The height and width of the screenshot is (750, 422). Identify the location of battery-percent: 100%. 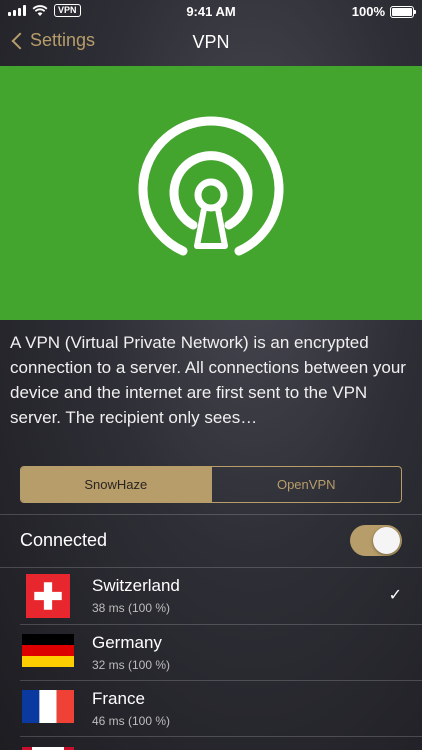
(368, 11).